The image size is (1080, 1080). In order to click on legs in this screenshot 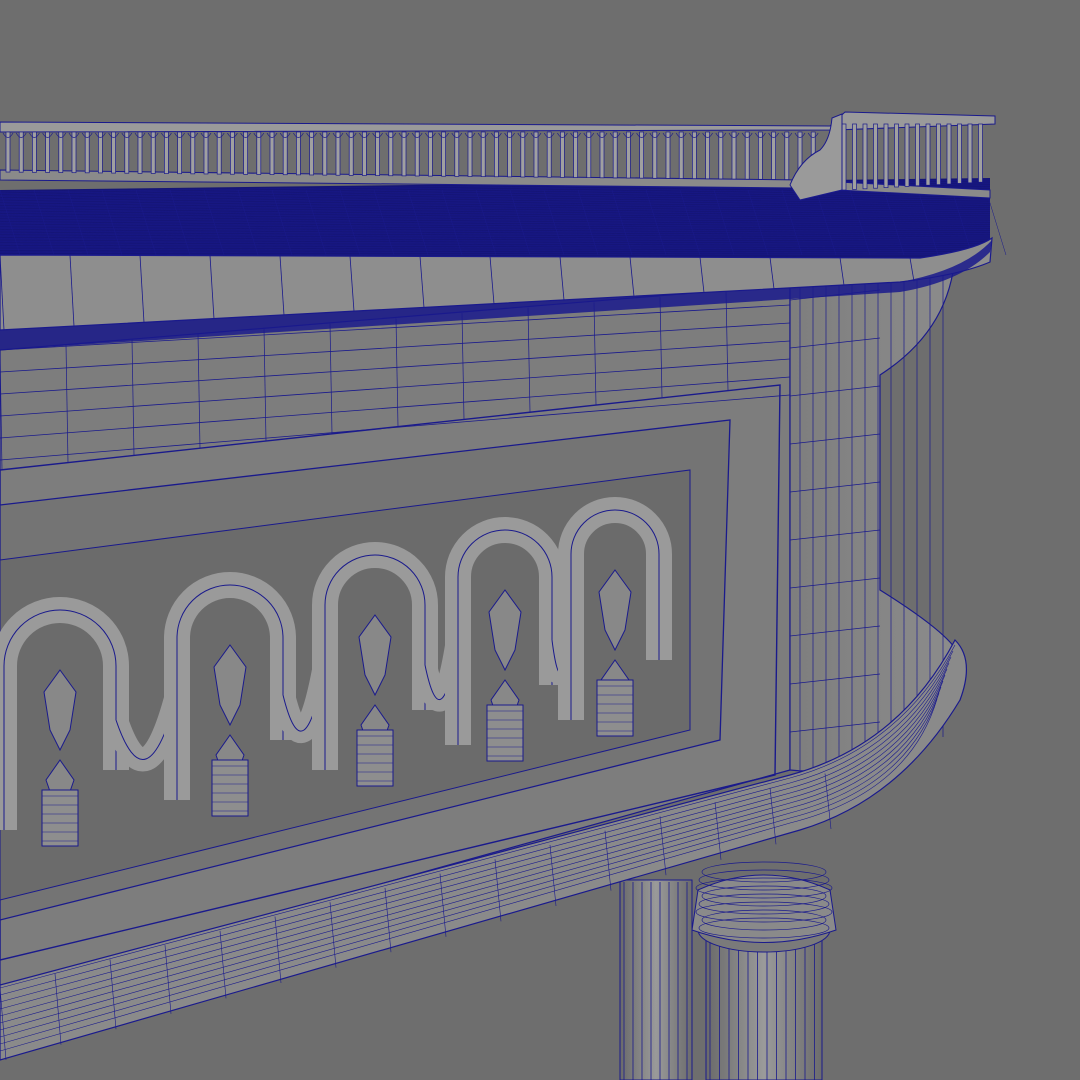, I will do `click(728, 970)`.